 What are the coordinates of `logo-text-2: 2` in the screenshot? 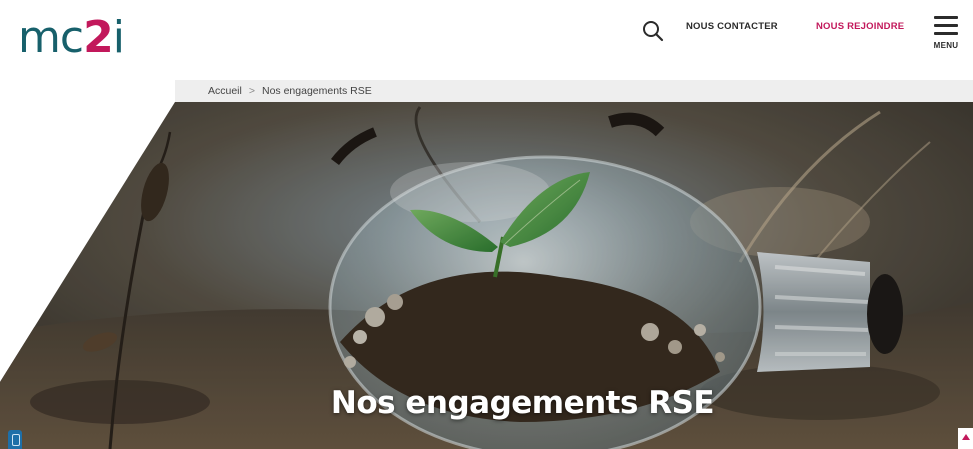 It's located at (98, 37).